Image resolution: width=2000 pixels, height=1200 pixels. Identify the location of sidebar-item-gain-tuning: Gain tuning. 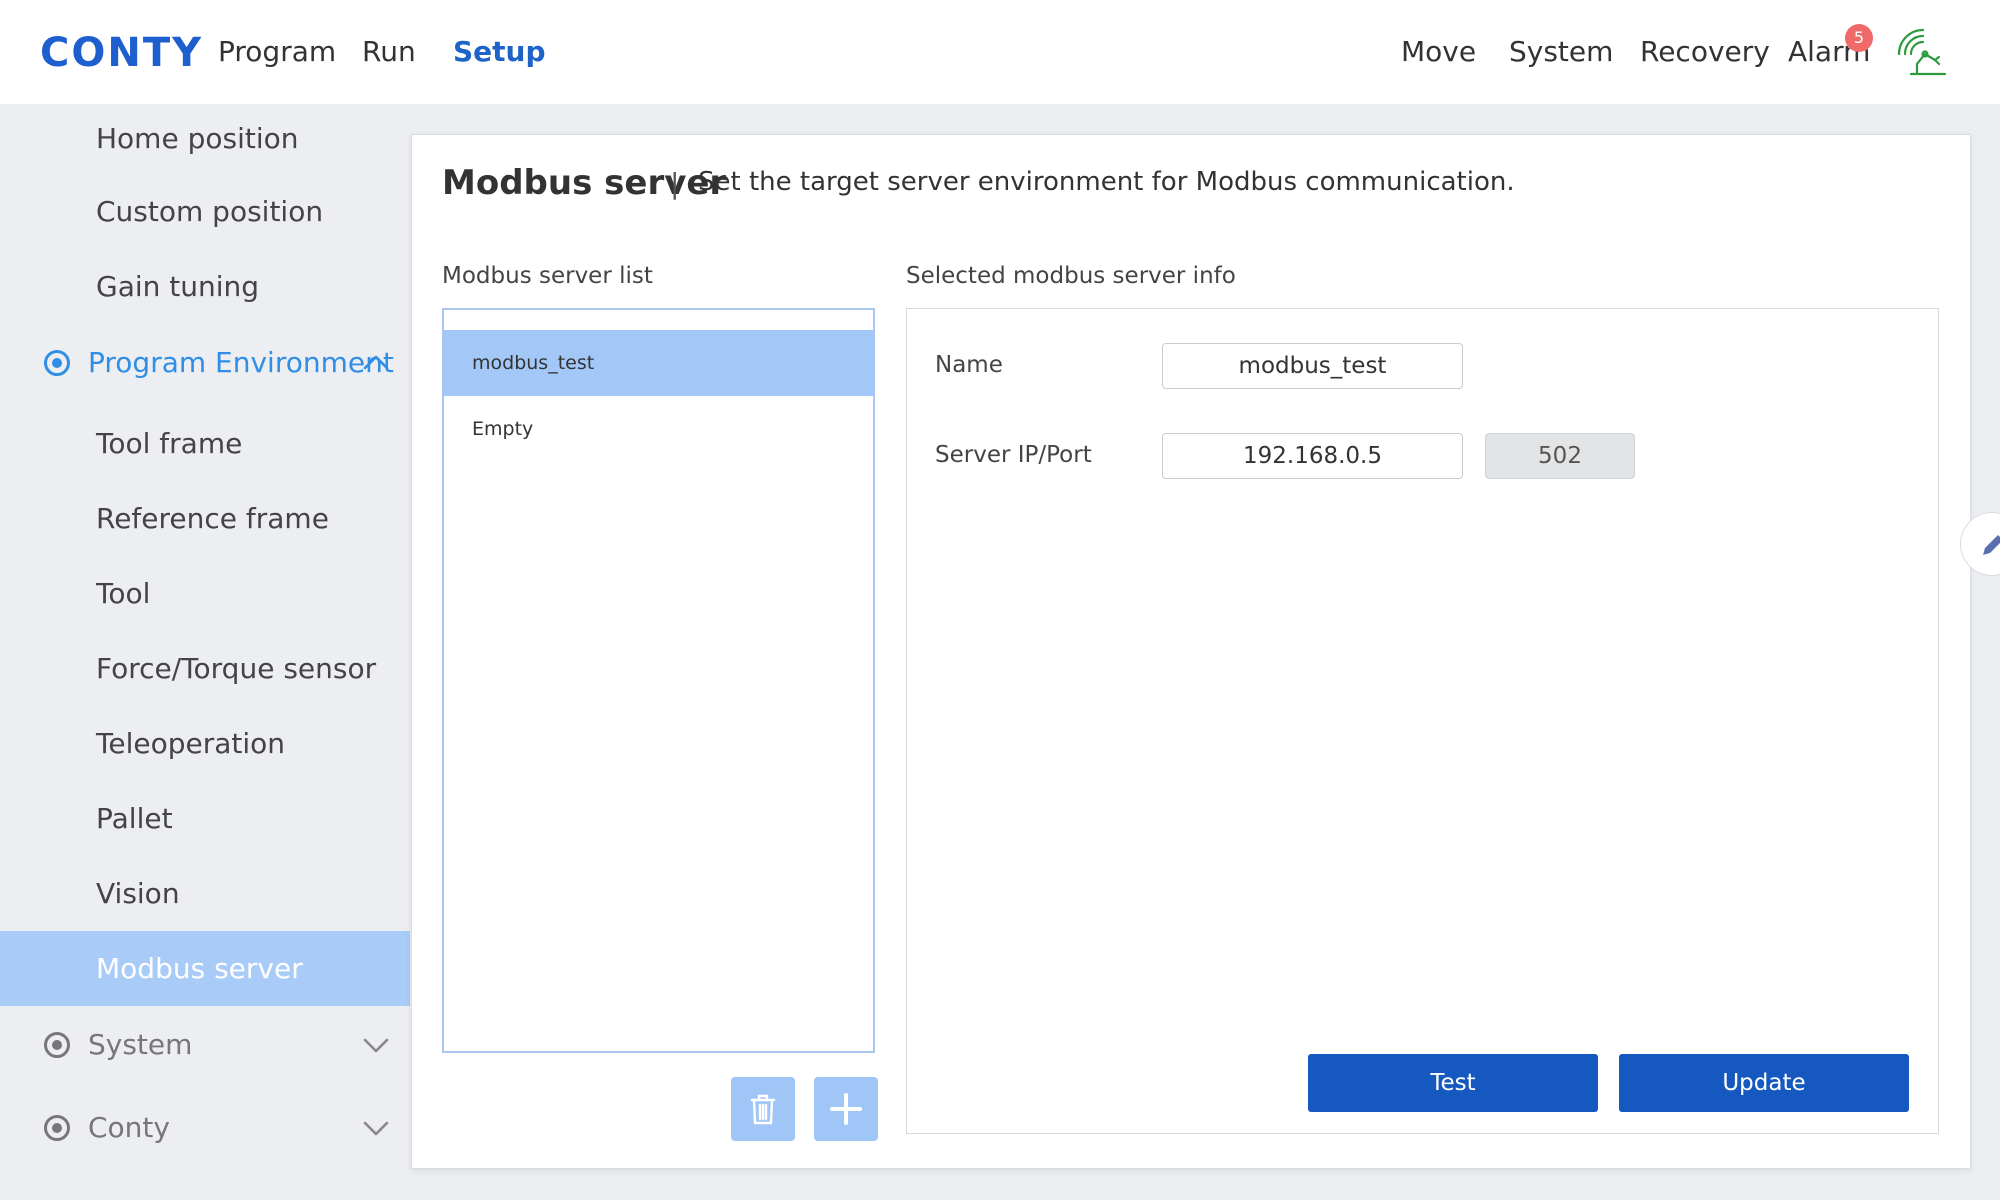
(205, 286).